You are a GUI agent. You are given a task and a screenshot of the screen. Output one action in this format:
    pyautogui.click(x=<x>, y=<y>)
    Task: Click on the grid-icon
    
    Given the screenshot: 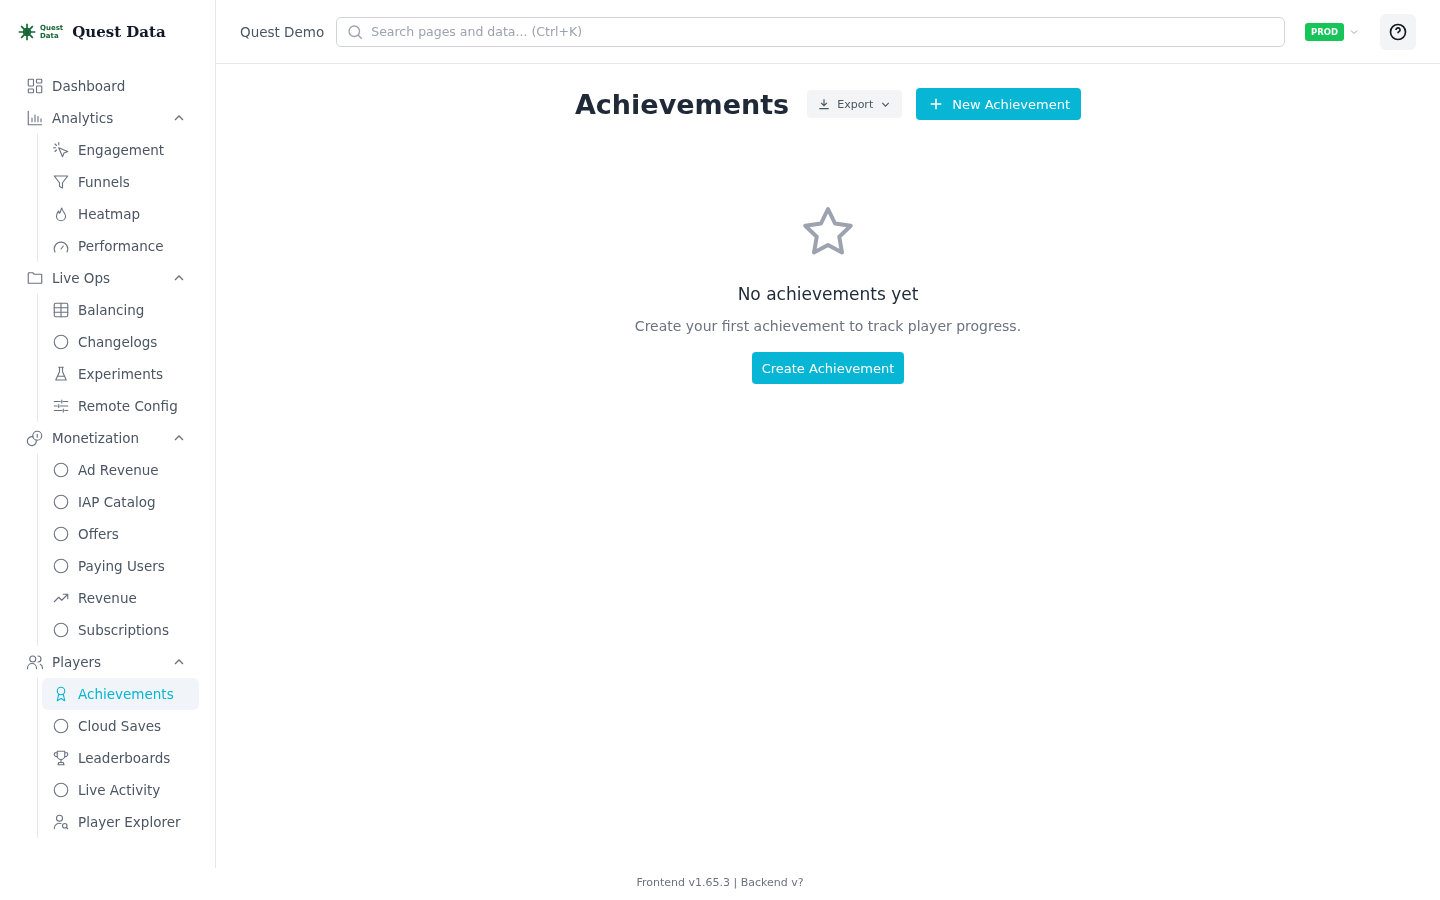 What is the action you would take?
    pyautogui.click(x=35, y=86)
    